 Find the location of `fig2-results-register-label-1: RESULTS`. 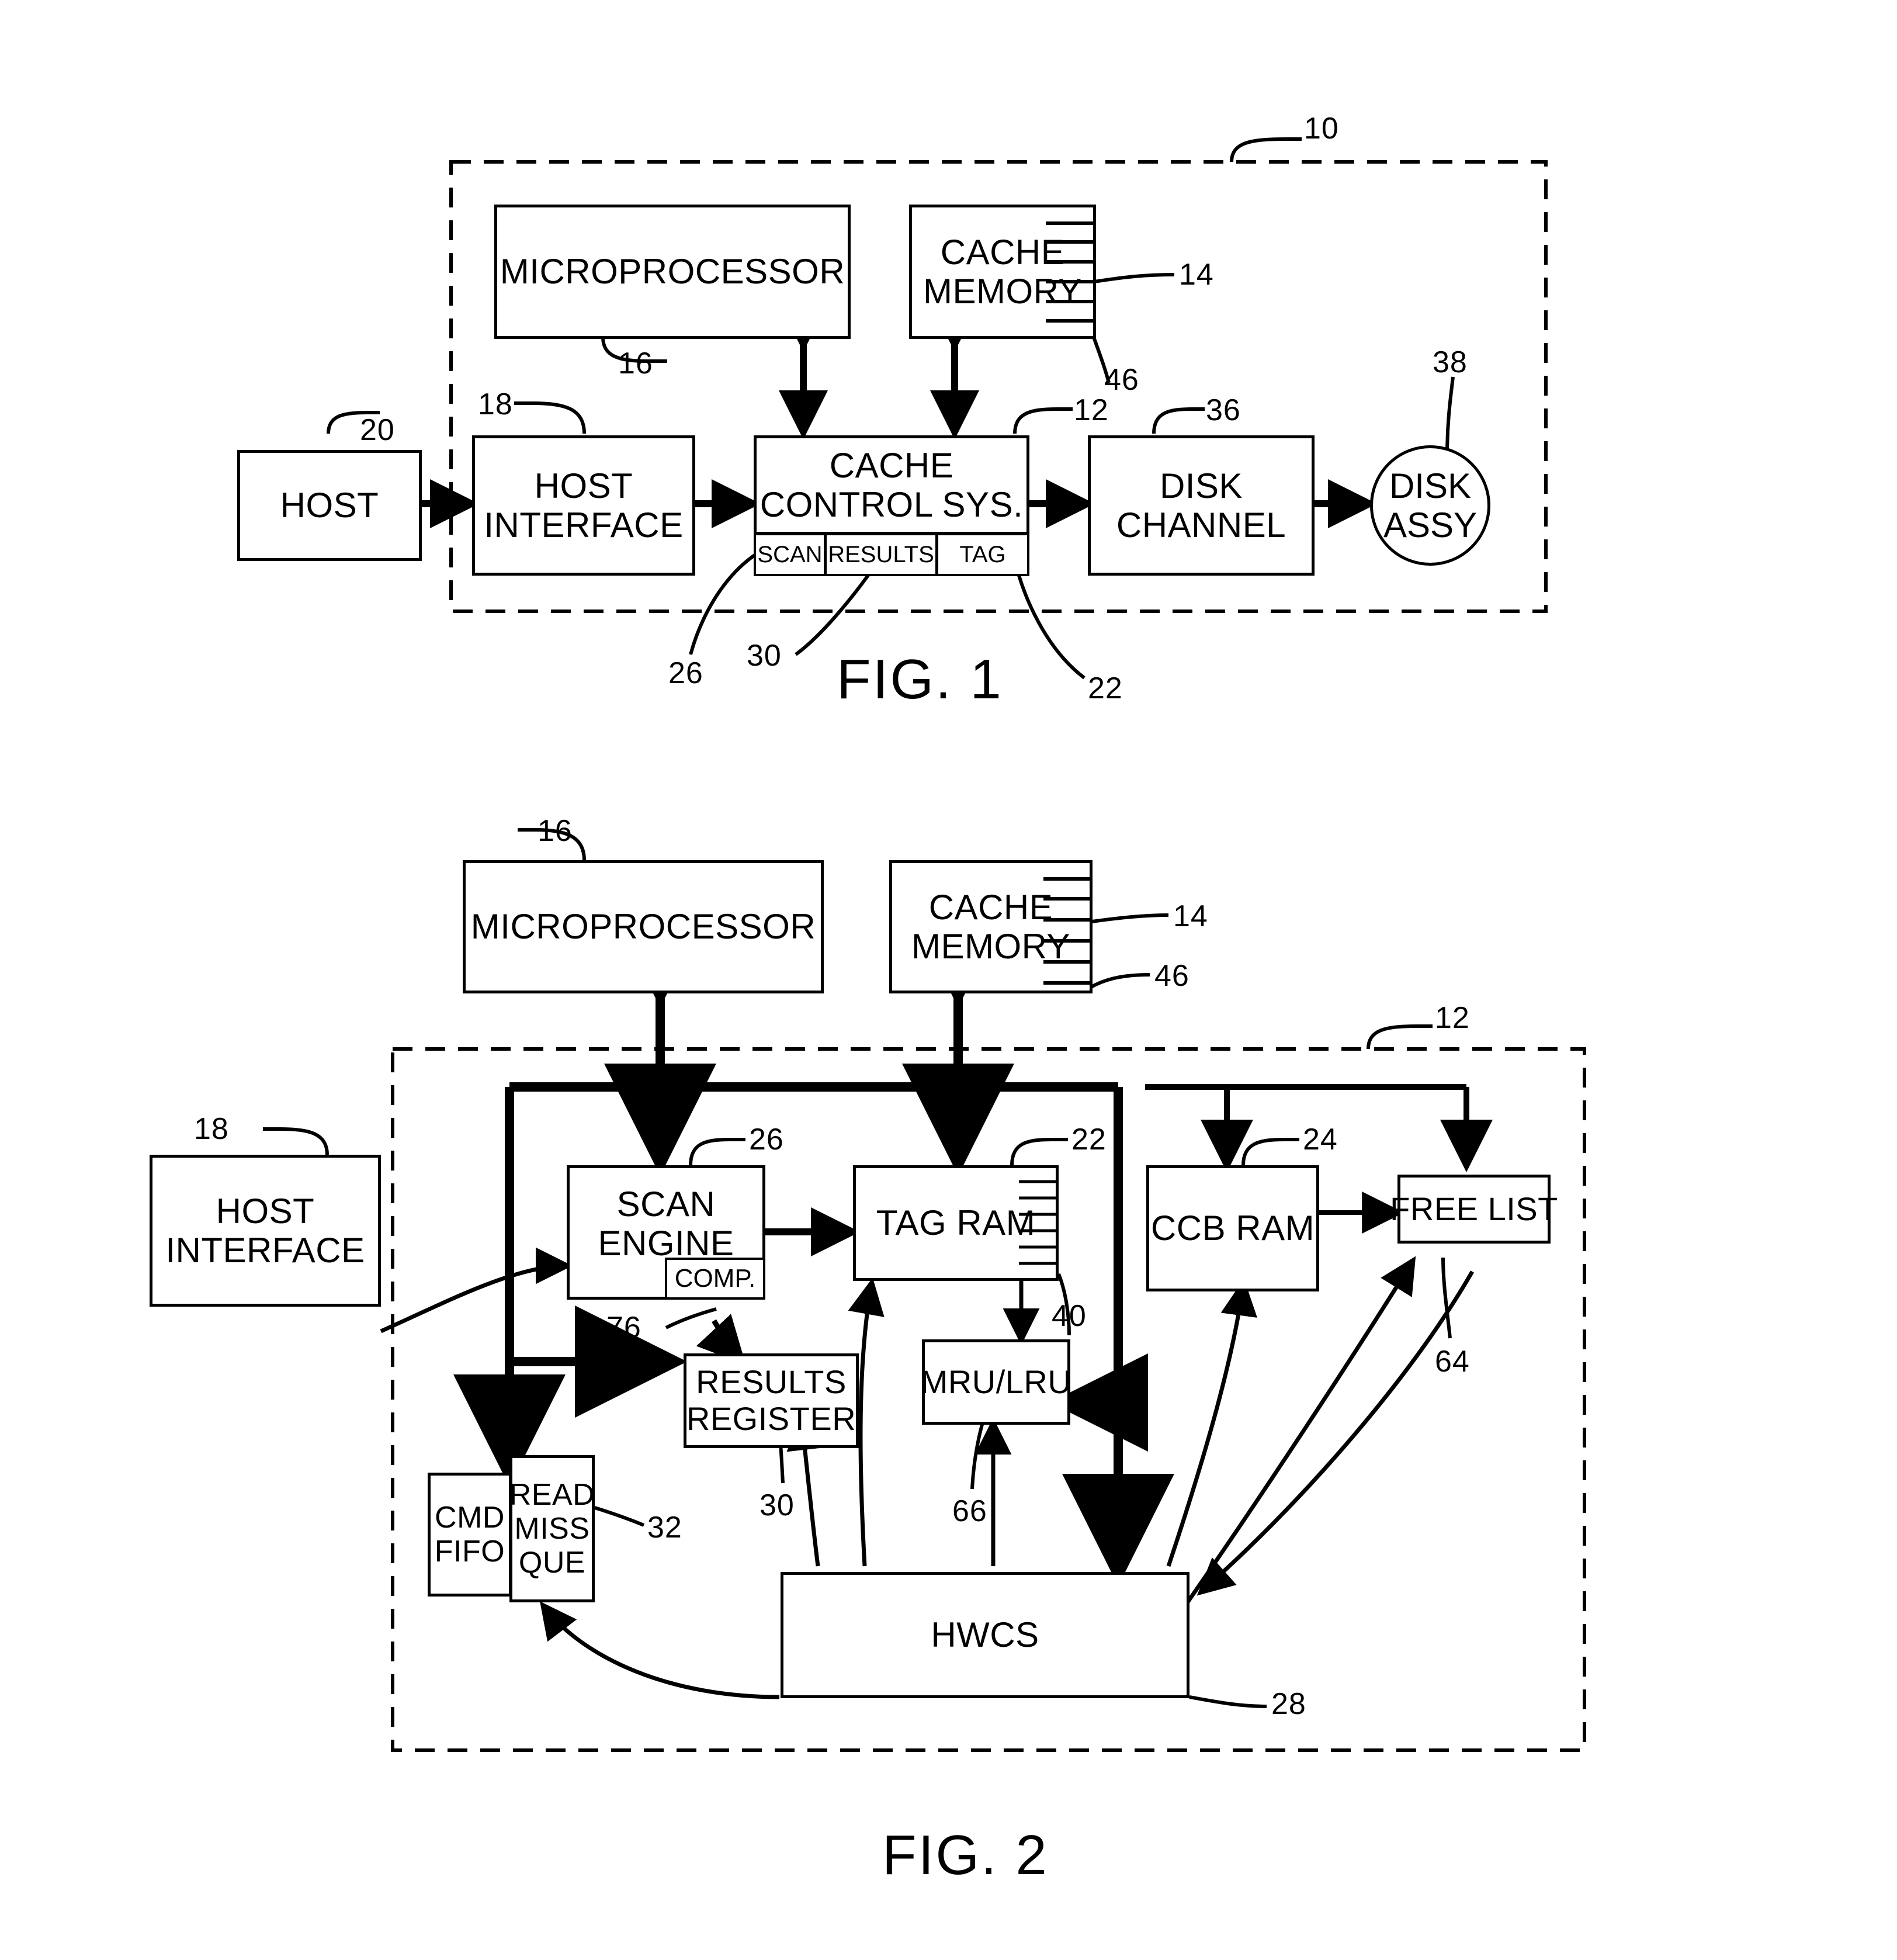

fig2-results-register-label-1: RESULTS is located at coordinates (771, 1382).